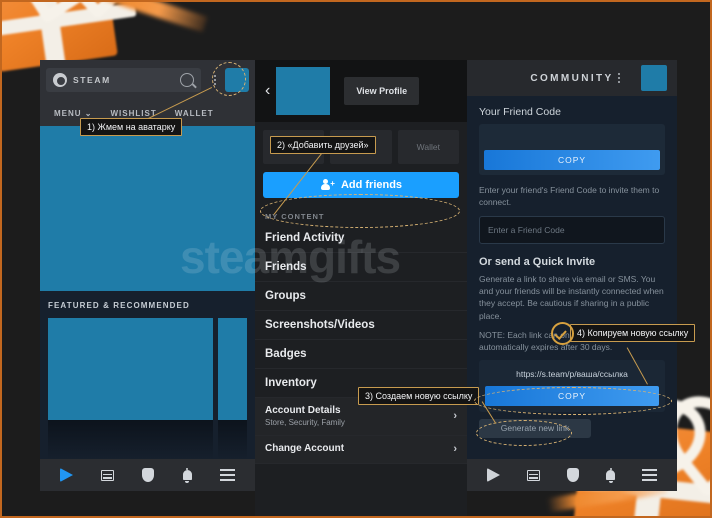  I want to click on copy-link-button: COPY, so click(572, 395).